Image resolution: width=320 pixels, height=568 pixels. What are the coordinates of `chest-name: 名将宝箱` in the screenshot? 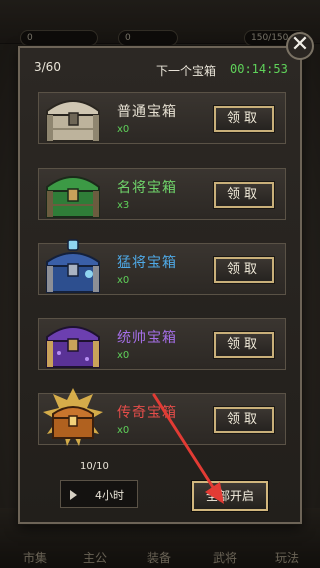 It's located at (147, 188).